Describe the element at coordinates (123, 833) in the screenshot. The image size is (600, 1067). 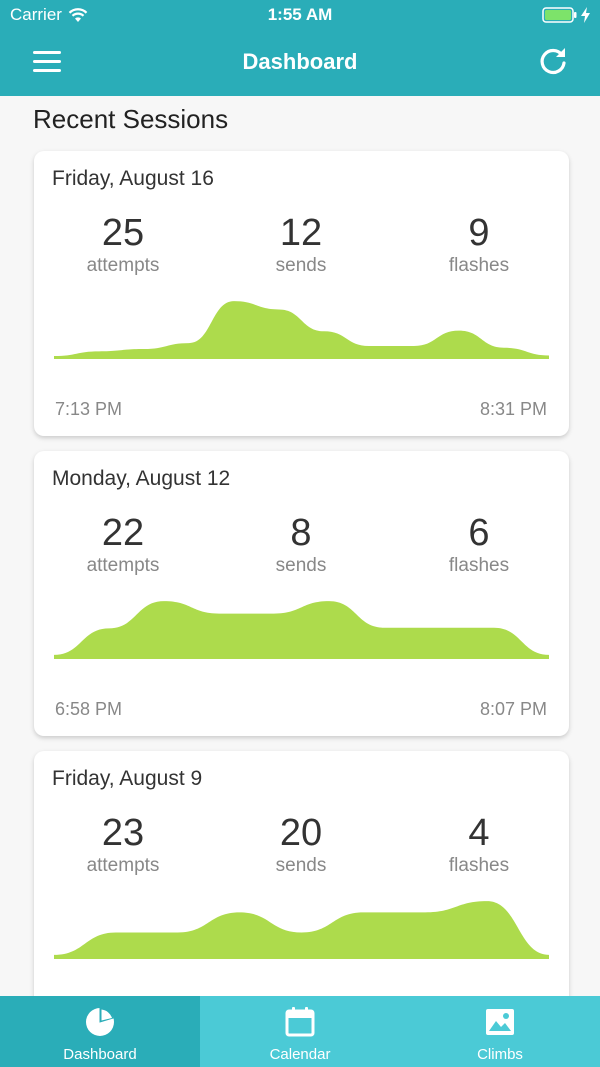
I see `attempts-count: 23` at that location.